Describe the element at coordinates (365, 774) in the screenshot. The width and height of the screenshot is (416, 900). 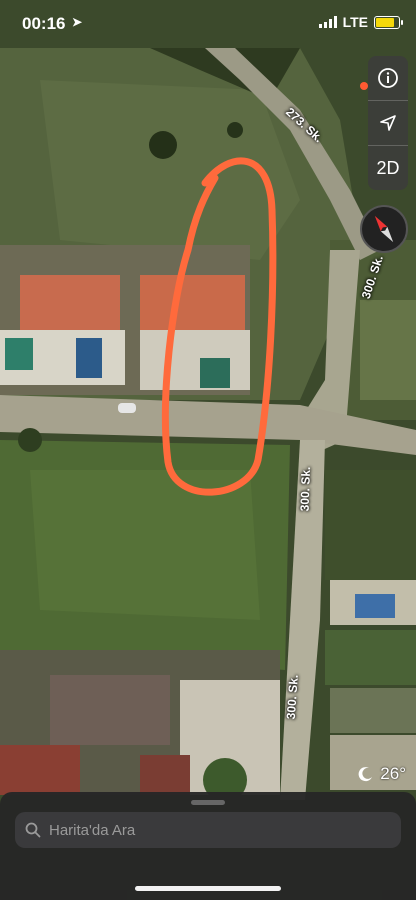
I see `moon-icon` at that location.